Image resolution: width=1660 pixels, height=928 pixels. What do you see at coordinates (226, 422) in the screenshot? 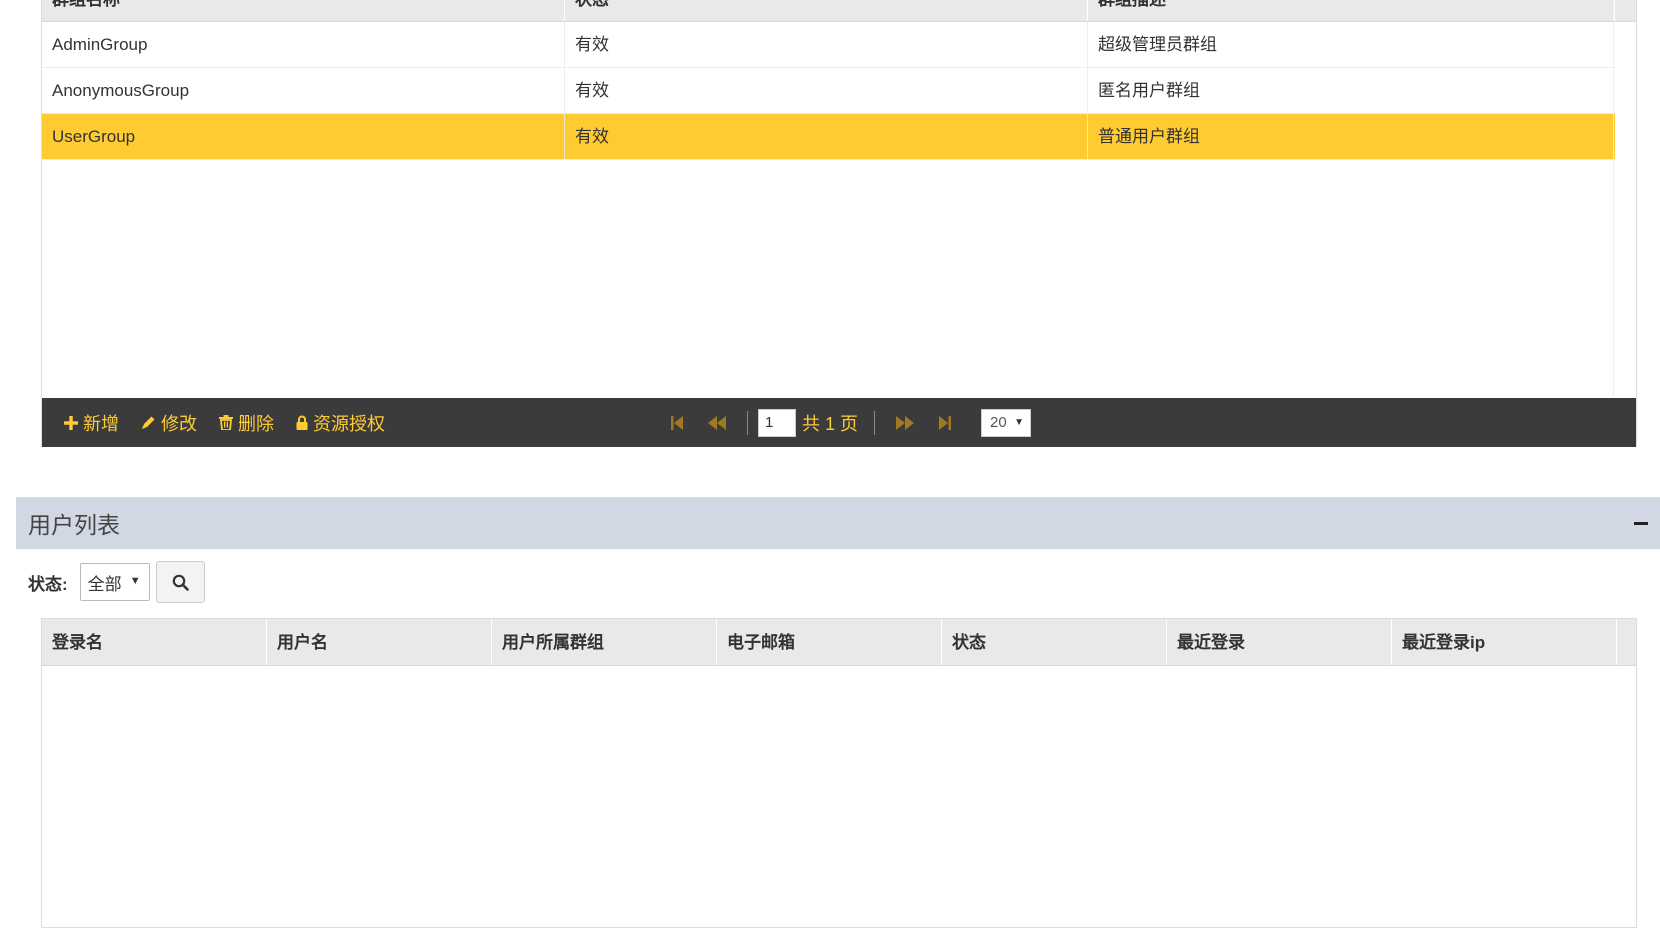
I see `trash-icon` at bounding box center [226, 422].